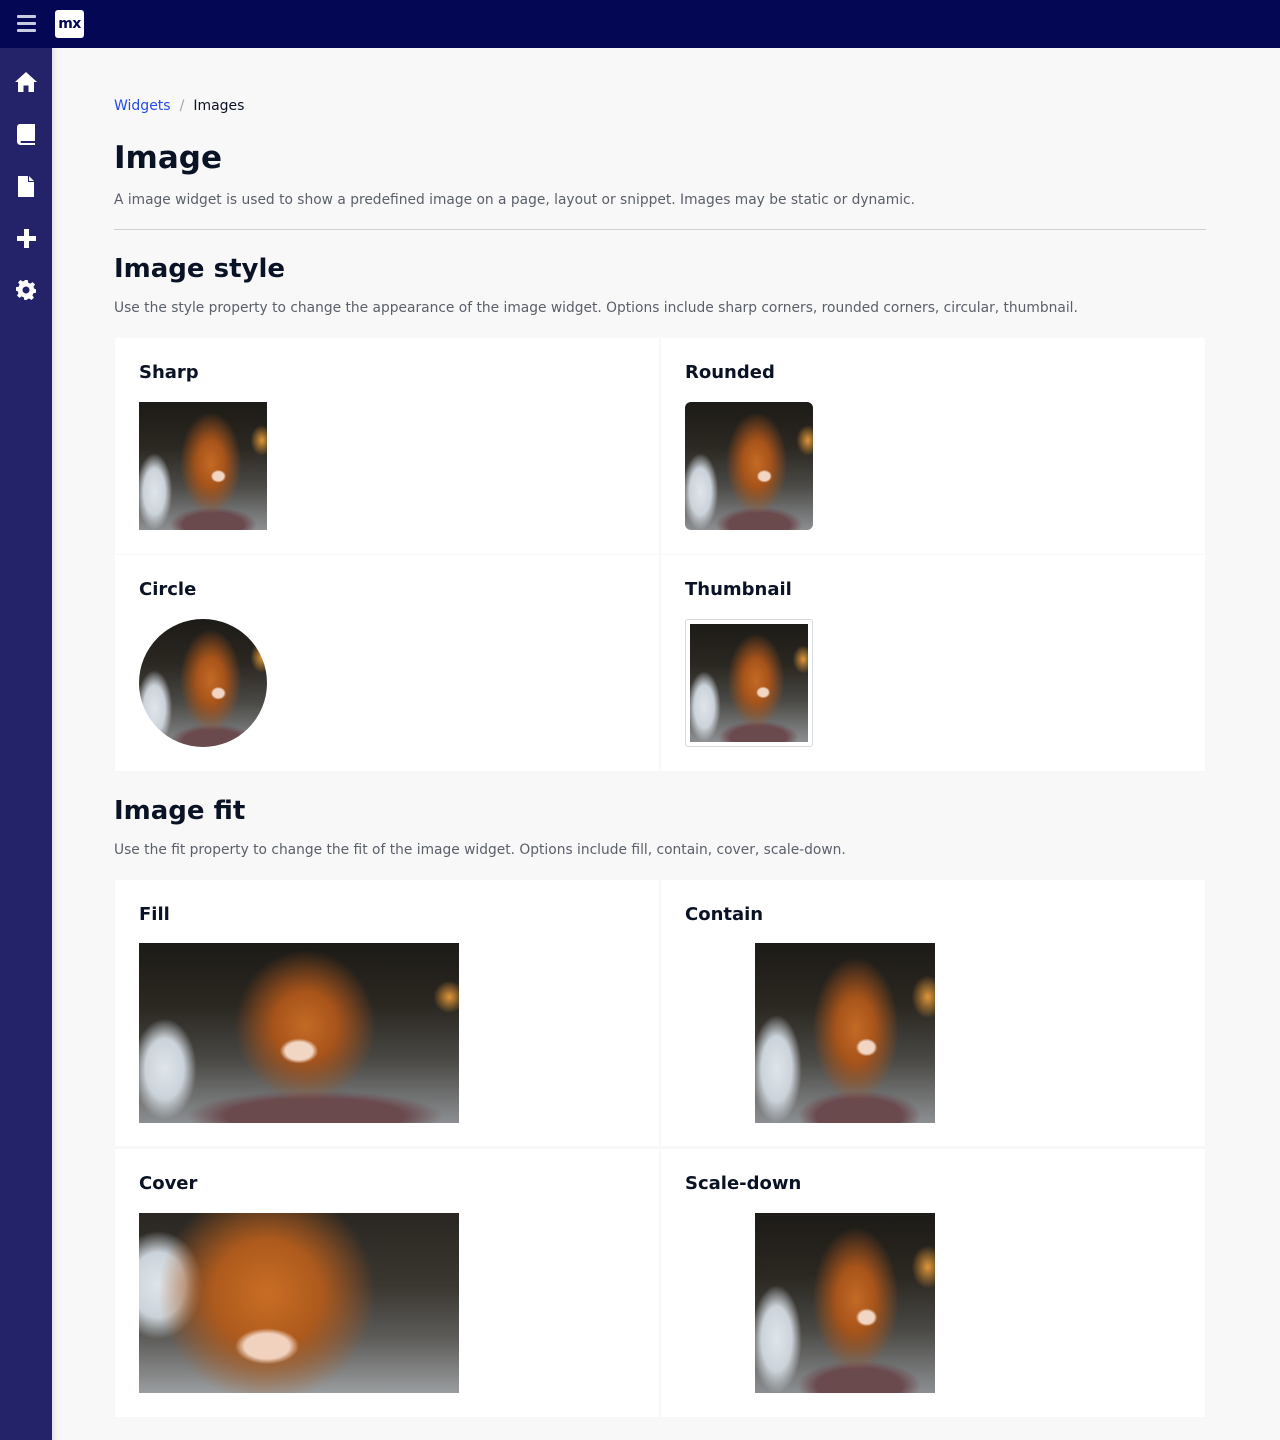 The width and height of the screenshot is (1280, 1440). I want to click on card-label-contain: Contain, so click(724, 914).